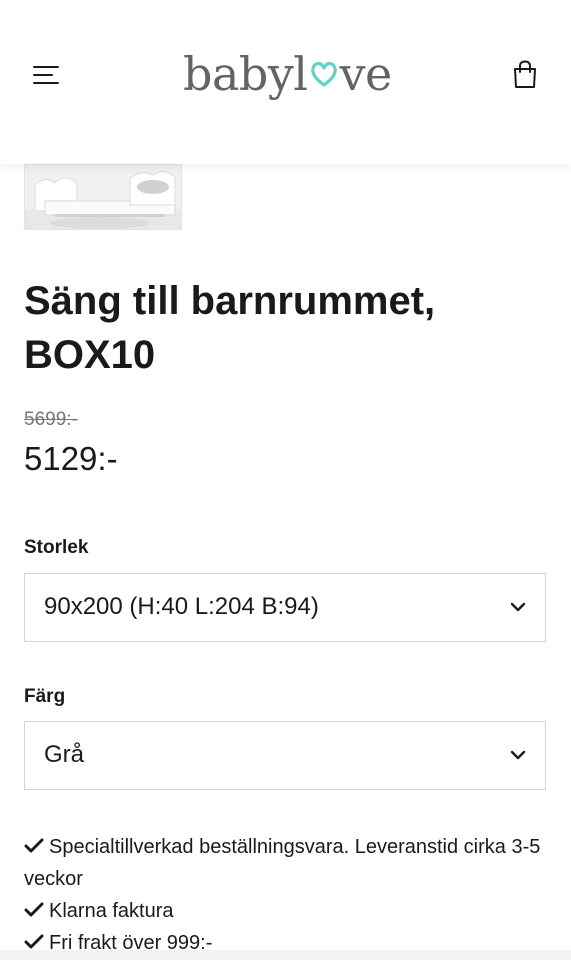 The image size is (571, 960). Describe the element at coordinates (285, 755) in the screenshot. I see `color-select: Grå` at that location.